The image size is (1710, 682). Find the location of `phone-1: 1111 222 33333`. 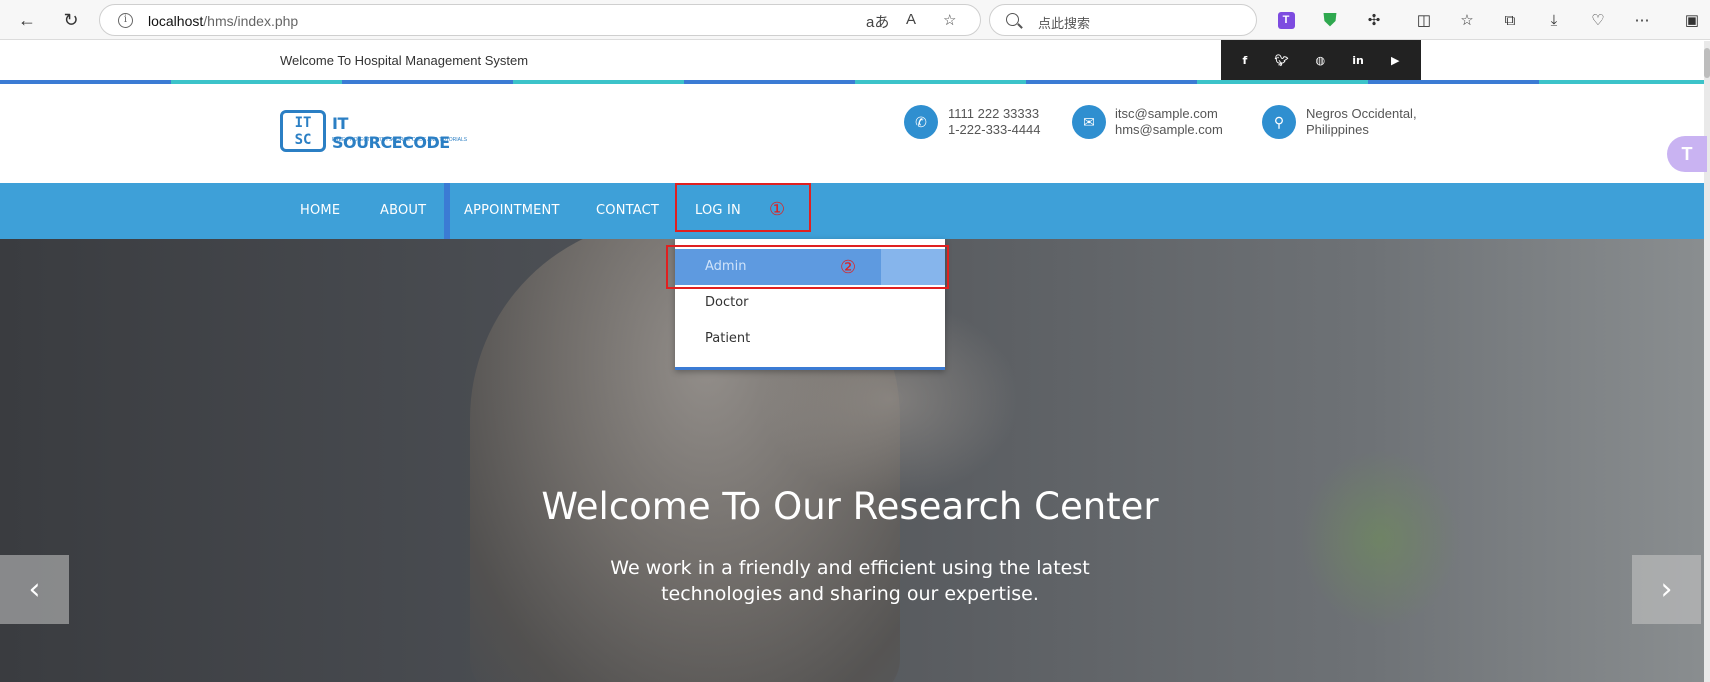

phone-1: 1111 222 33333 is located at coordinates (994, 113).